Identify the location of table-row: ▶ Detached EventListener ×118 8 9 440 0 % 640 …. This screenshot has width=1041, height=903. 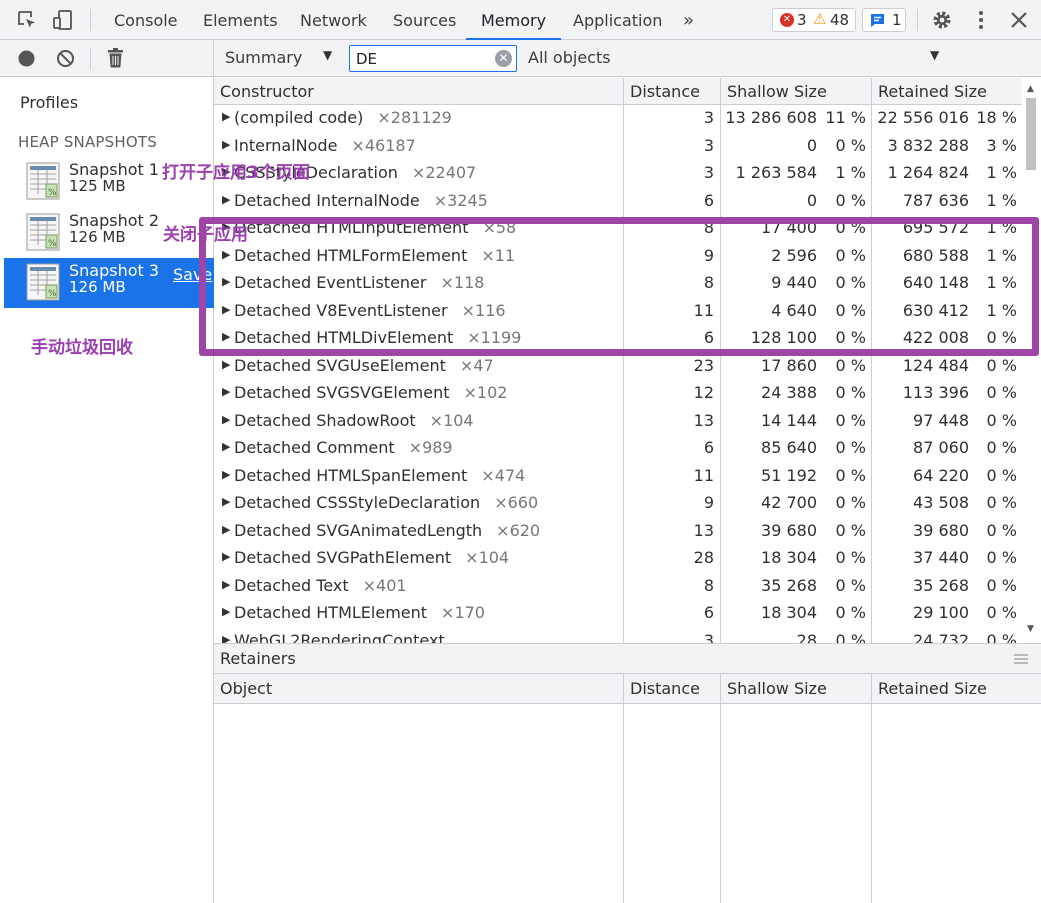
(617, 285).